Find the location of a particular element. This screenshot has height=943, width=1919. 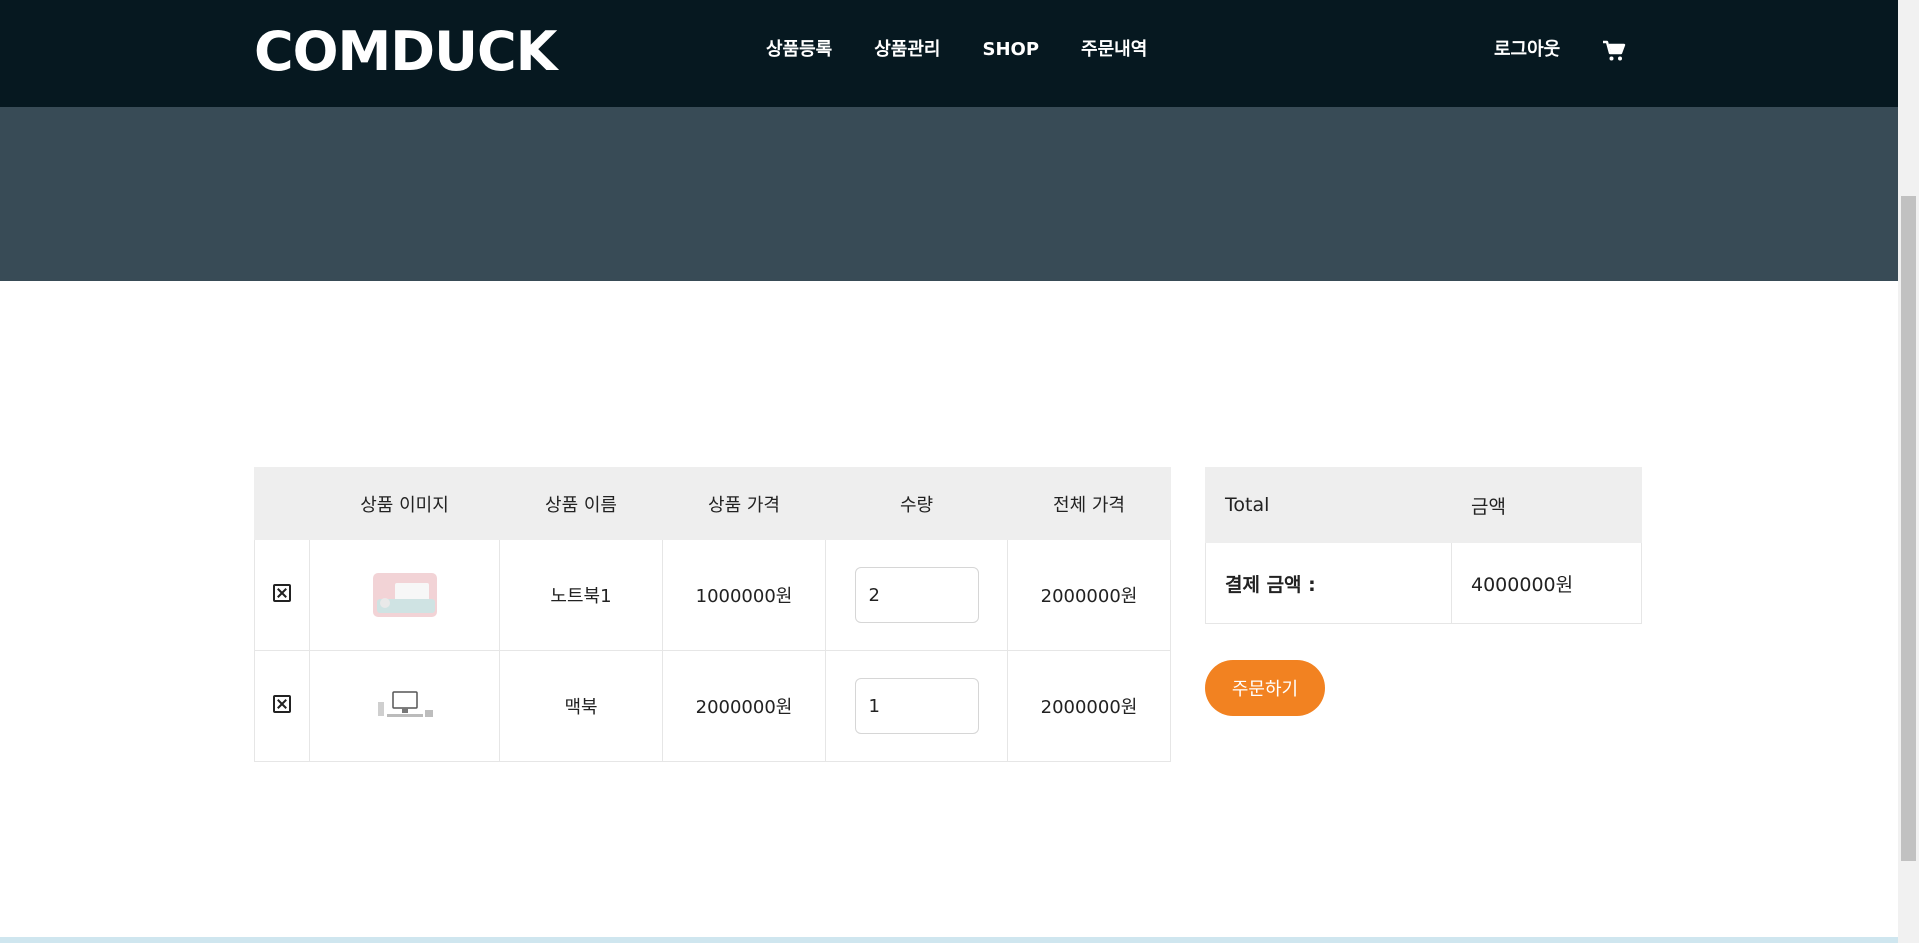

nav-shop: SHOP is located at coordinates (1011, 50).